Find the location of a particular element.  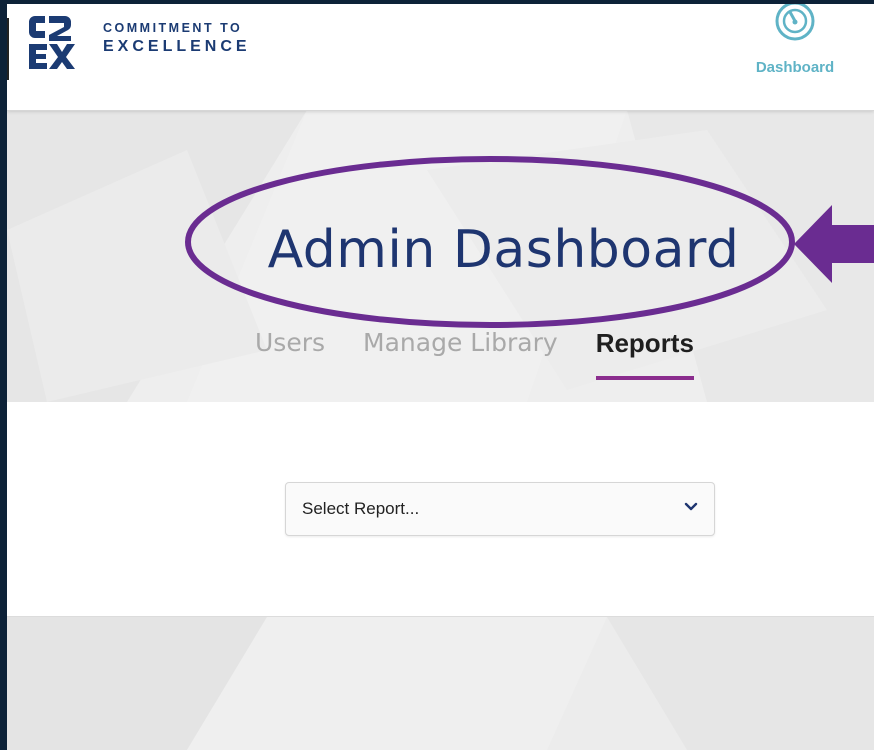

tab-reports: Reports is located at coordinates (645, 354).